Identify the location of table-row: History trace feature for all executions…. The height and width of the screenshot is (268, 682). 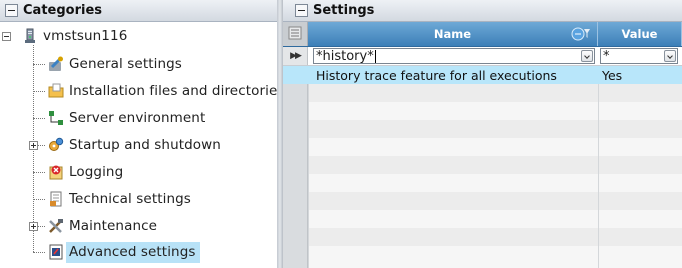
(482, 75).